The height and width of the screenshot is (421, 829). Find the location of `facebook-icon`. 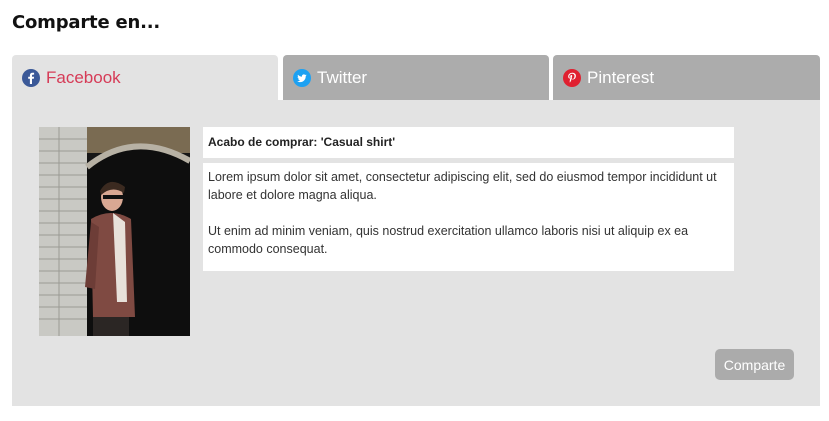

facebook-icon is located at coordinates (31, 77).